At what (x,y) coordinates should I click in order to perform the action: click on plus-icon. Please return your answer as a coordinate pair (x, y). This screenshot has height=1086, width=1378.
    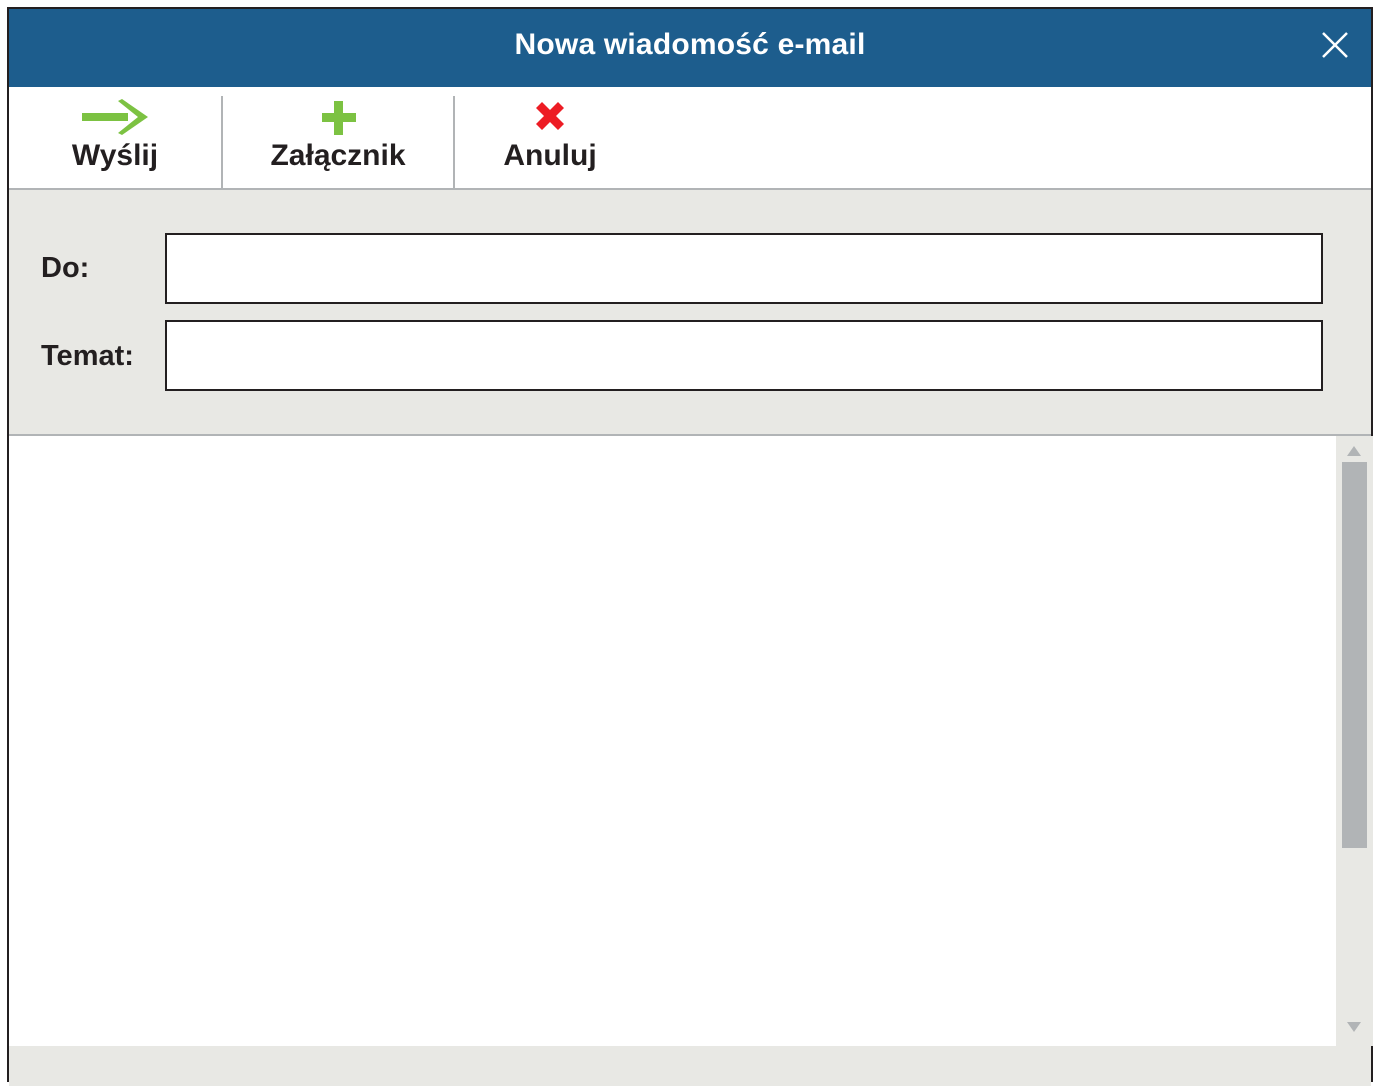
    Looking at the image, I should click on (339, 118).